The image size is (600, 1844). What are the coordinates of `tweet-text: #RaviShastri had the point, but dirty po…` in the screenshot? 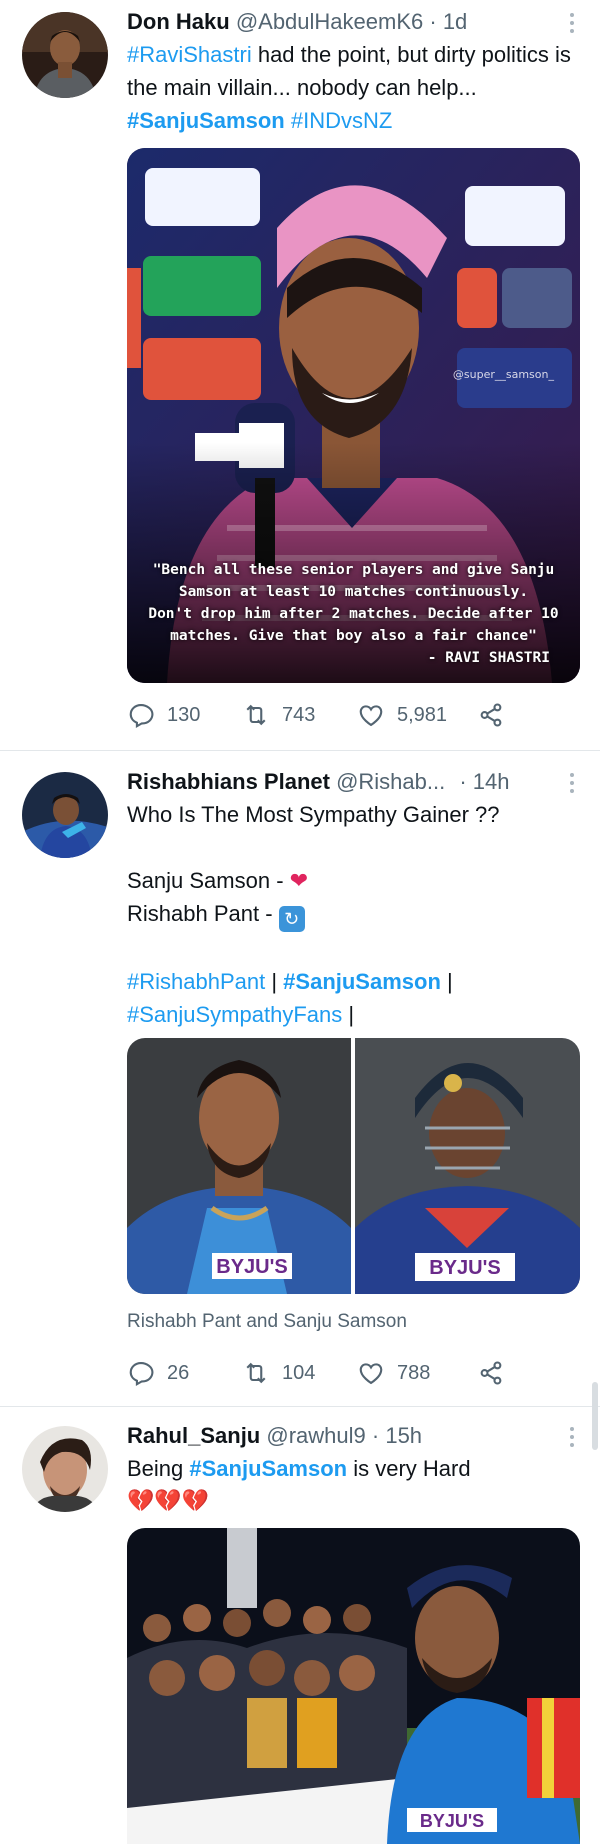 It's located at (353, 87).